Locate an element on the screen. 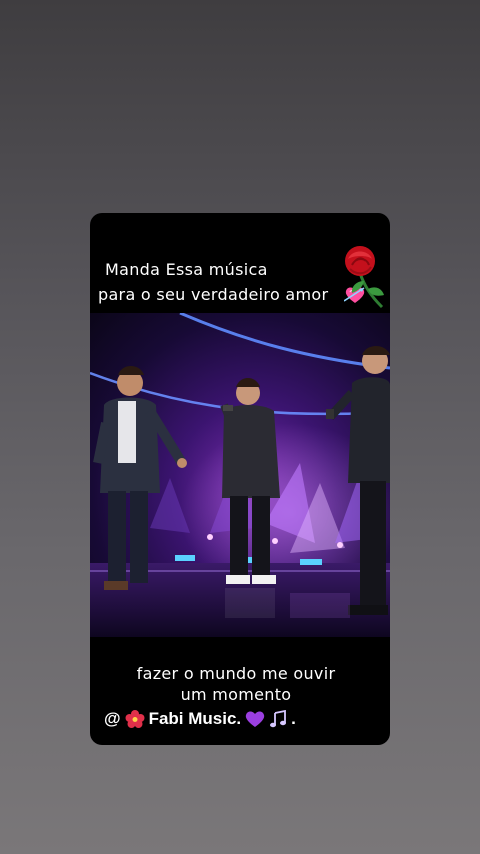  caption-line-3: fazer o mundo me ouvir is located at coordinates (236, 673).